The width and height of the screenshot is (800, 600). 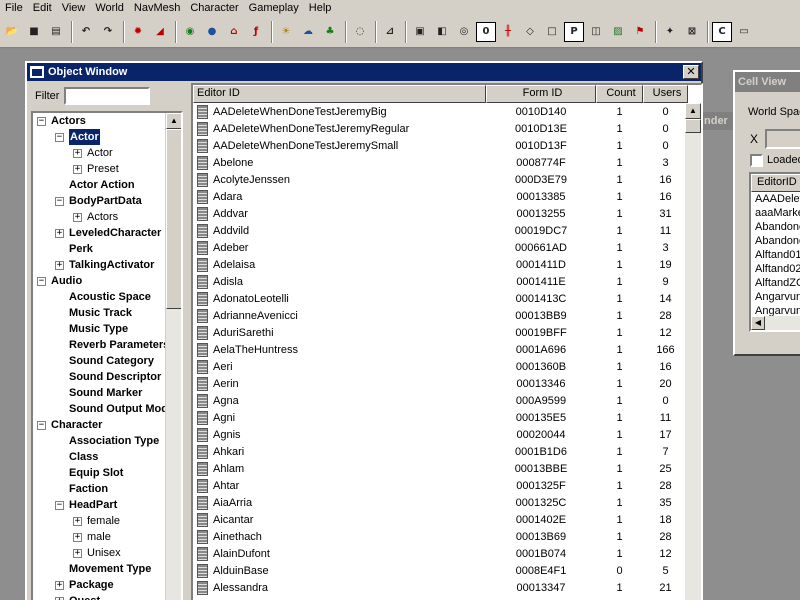 I want to click on menu-gameplay: Gameplay, so click(x=274, y=8).